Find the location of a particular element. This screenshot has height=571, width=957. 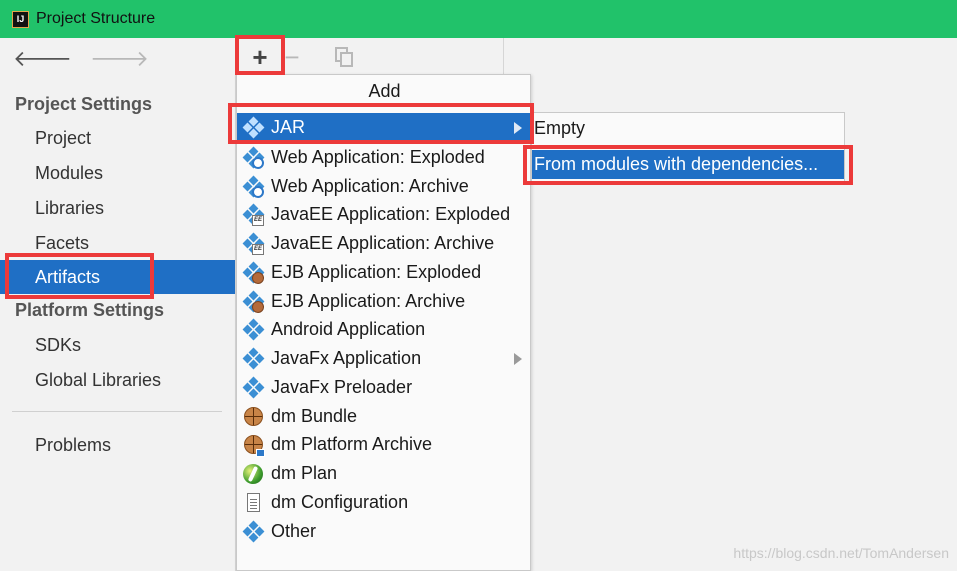

menu-item-javafx-application: JavaFx Application is located at coordinates (383, 358).